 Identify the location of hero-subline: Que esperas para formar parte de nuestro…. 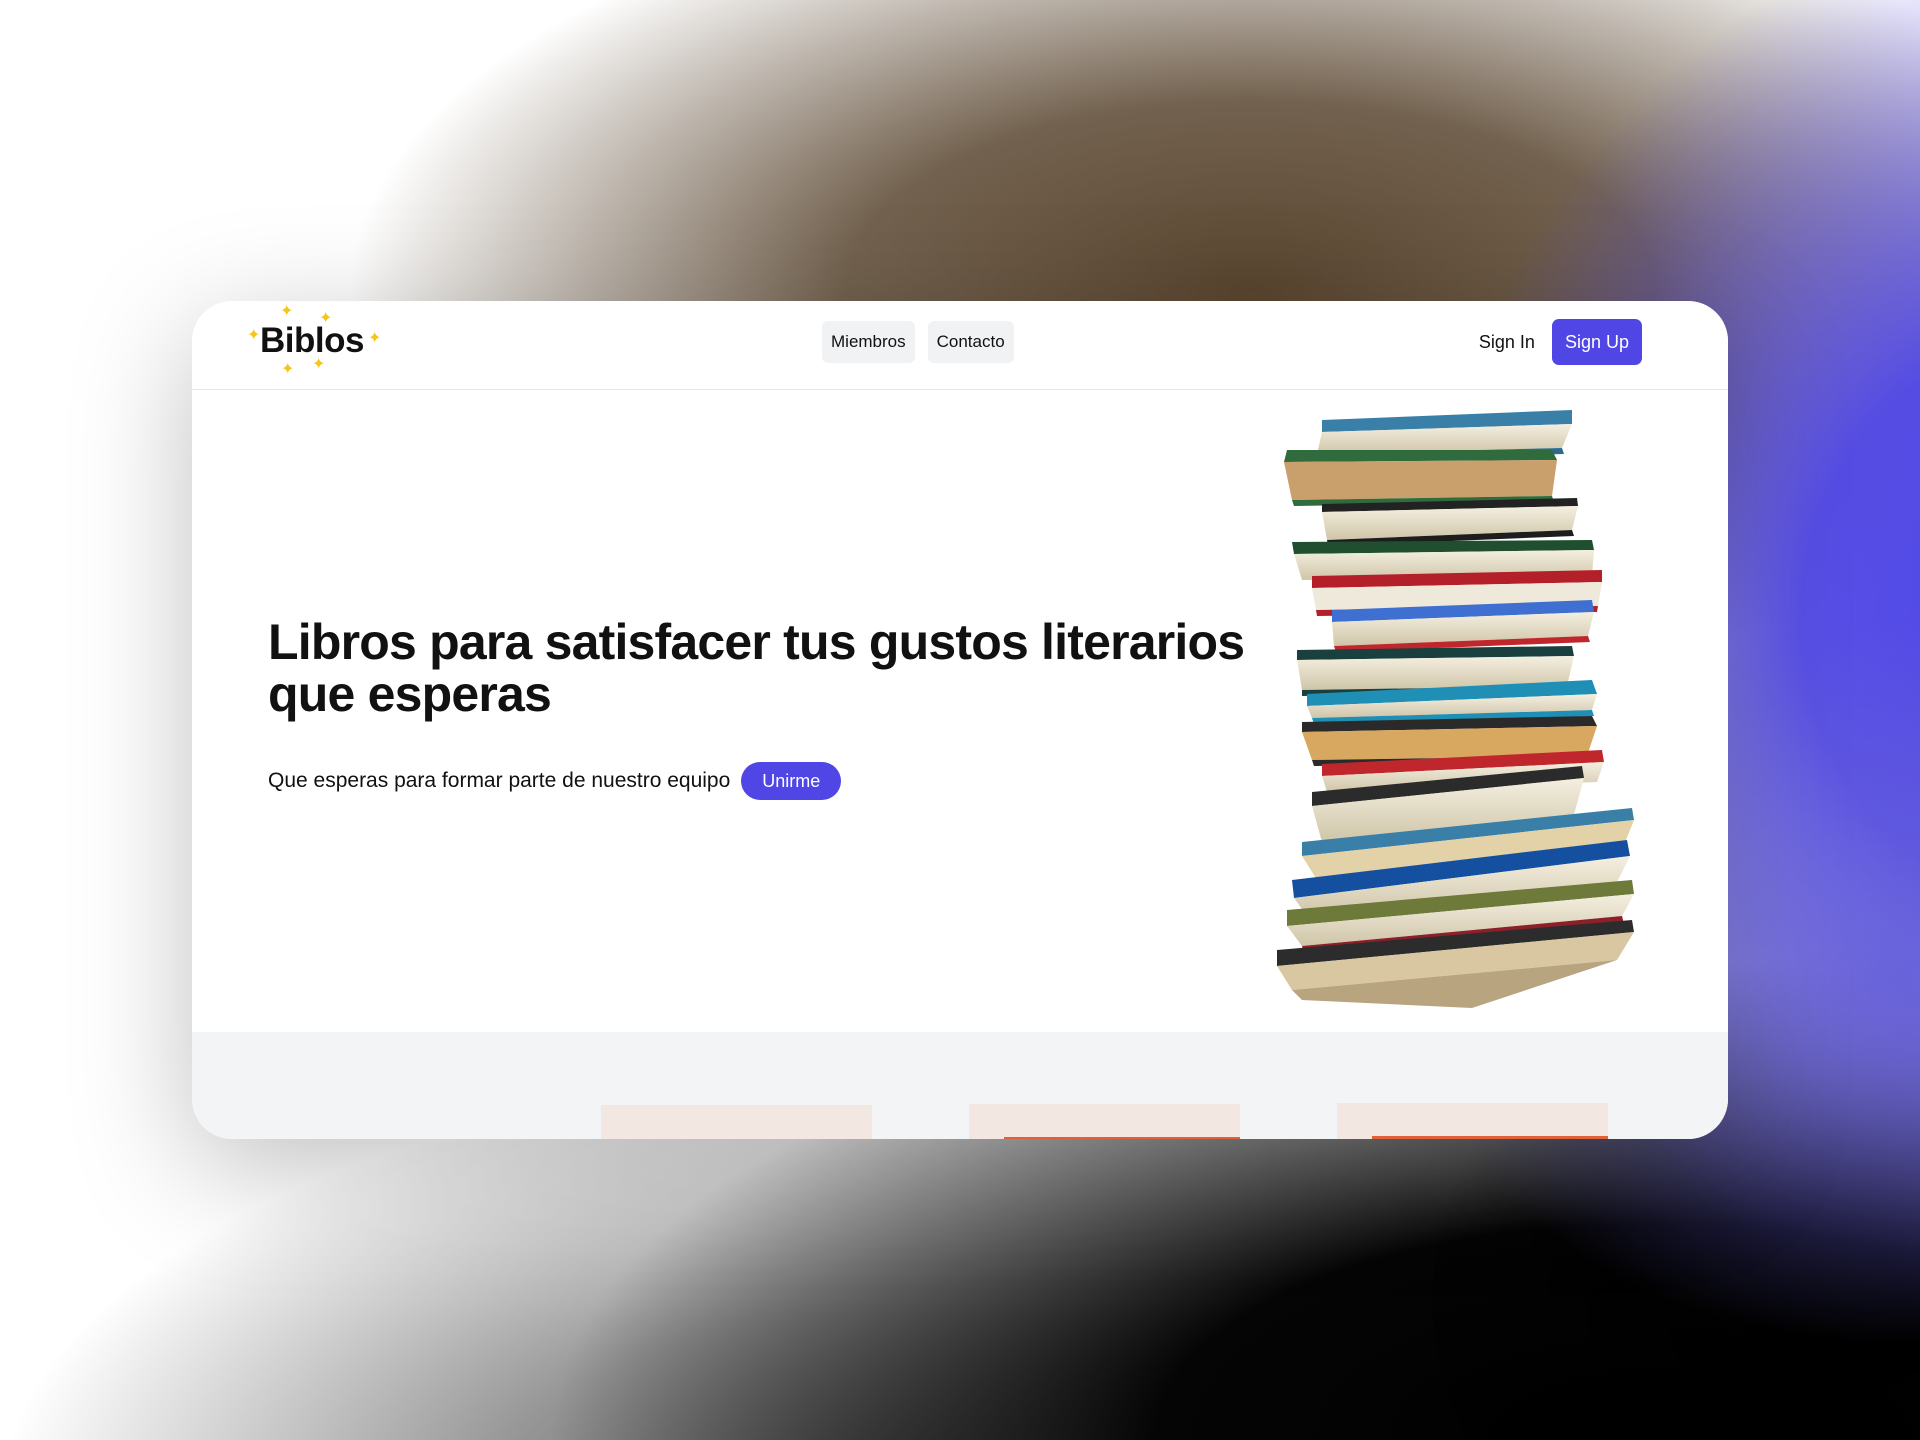
(555, 781).